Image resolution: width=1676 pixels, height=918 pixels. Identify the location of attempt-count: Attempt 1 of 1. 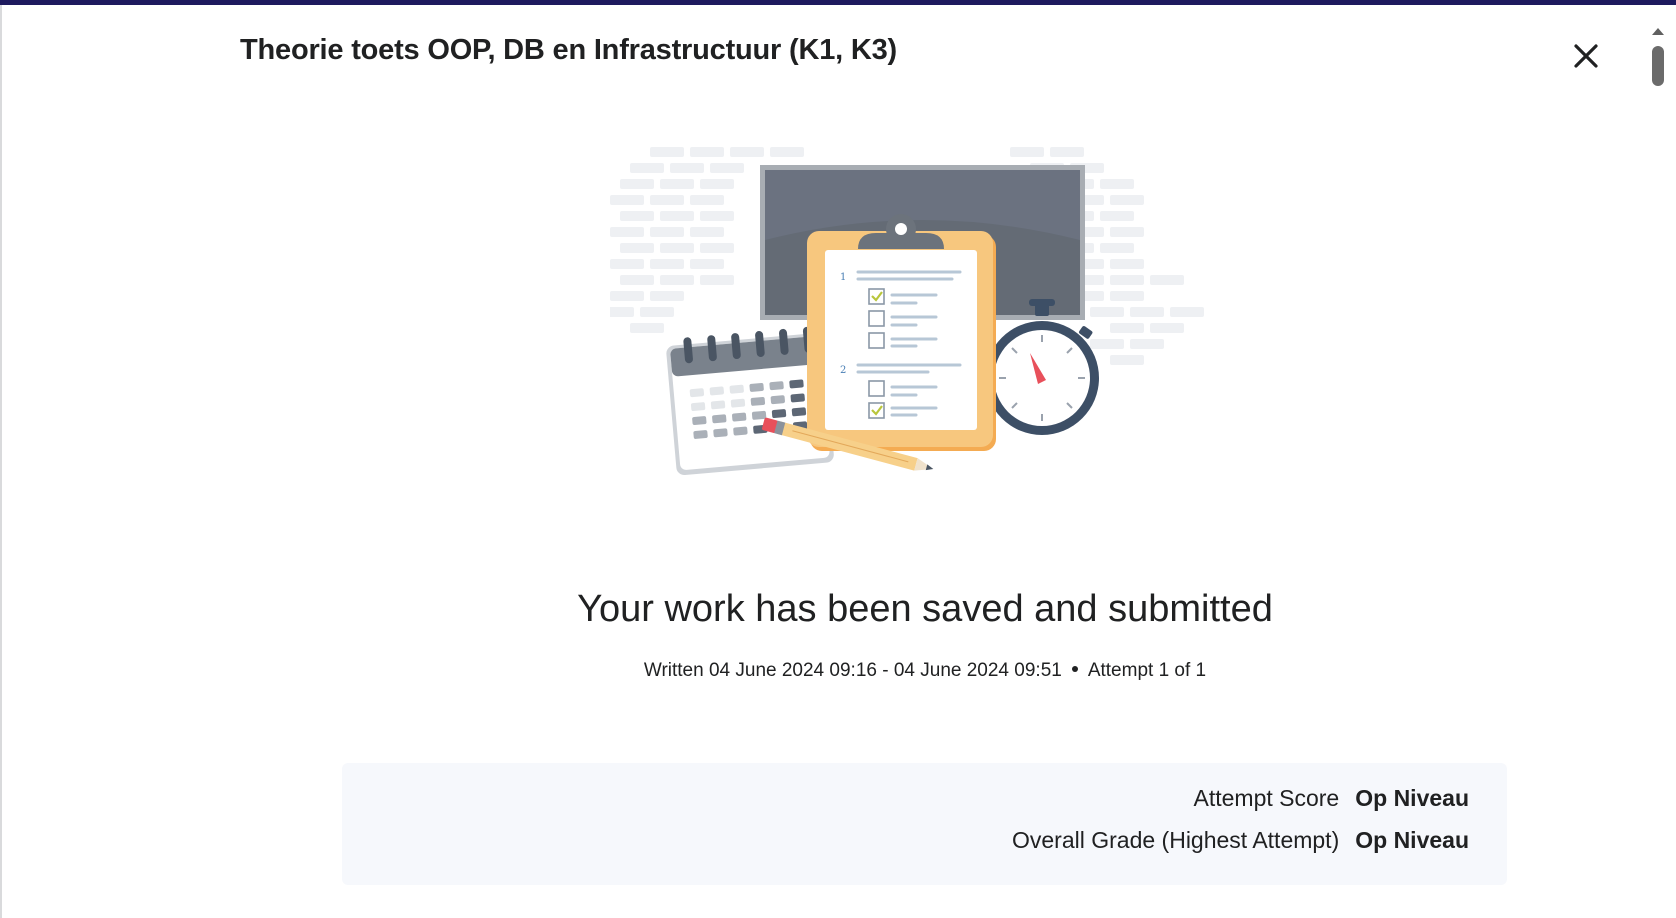
(1147, 670).